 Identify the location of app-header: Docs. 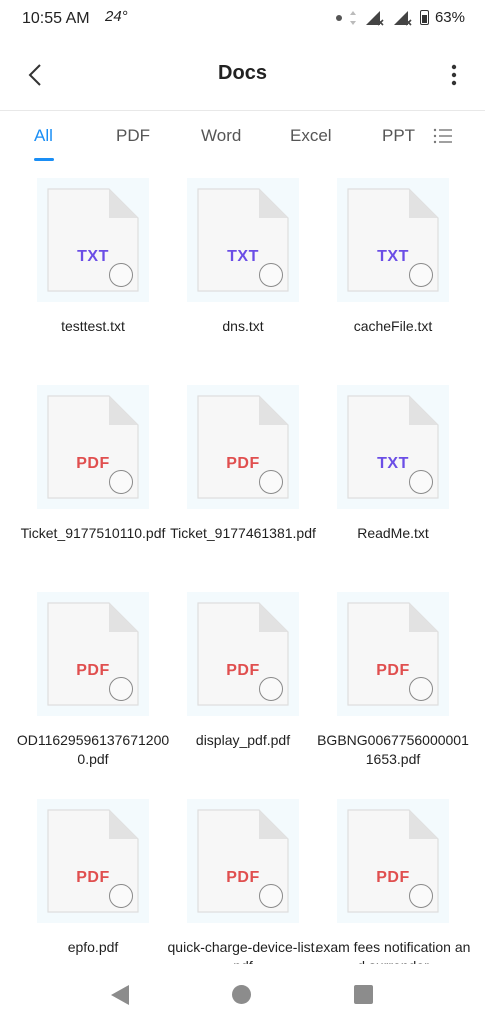
(242, 75).